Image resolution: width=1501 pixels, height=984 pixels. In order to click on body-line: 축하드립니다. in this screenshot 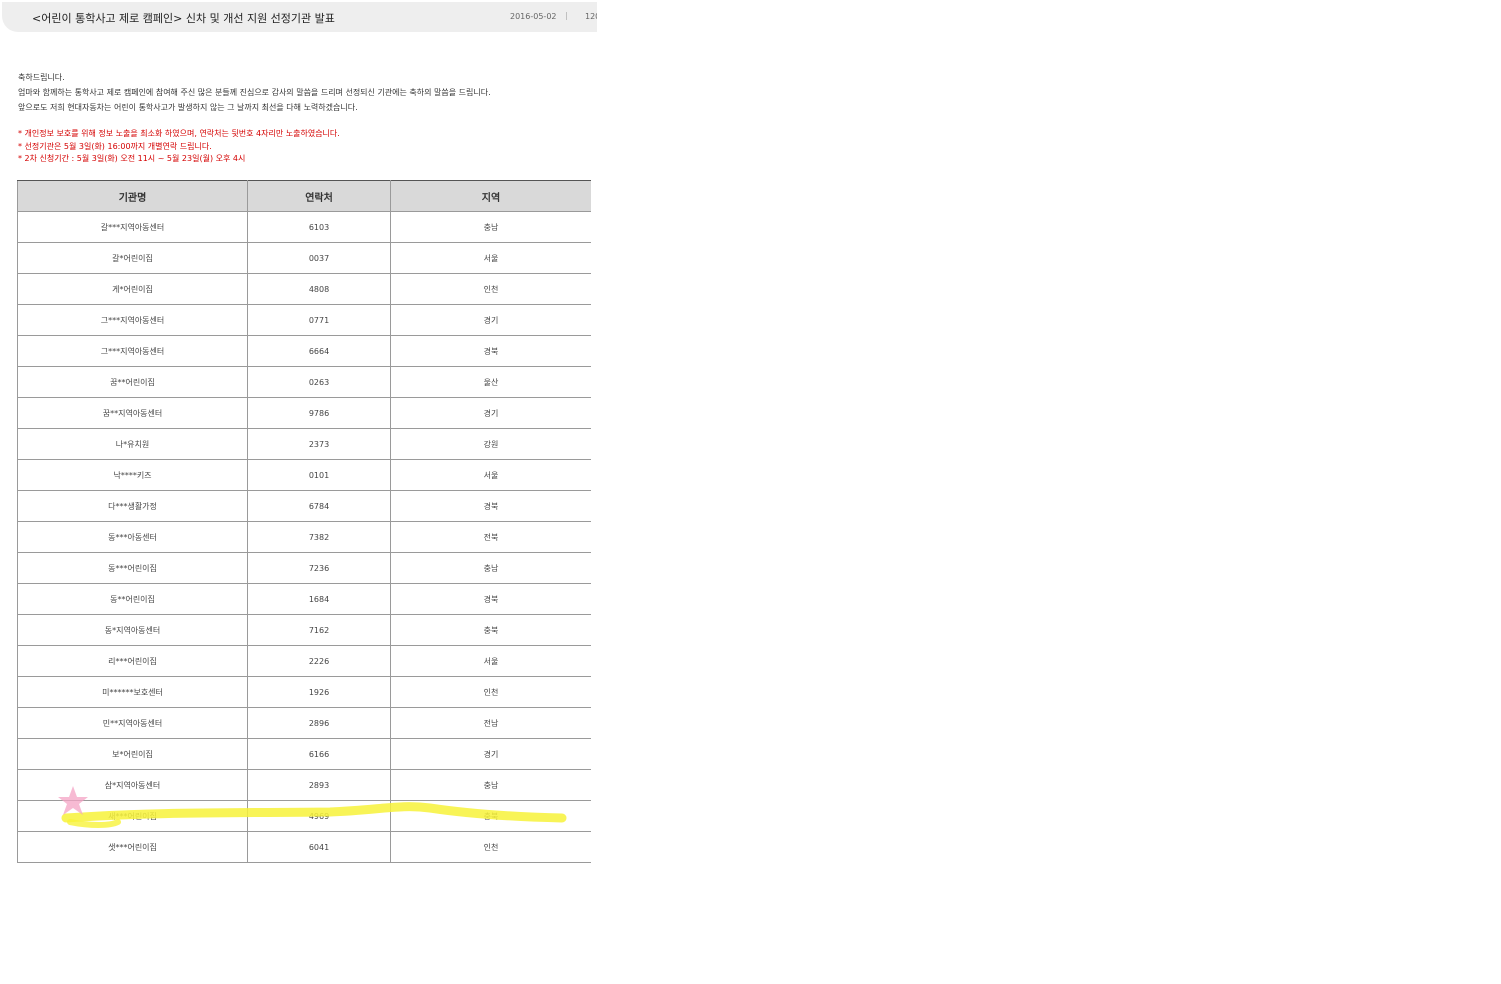, I will do `click(41, 77)`.